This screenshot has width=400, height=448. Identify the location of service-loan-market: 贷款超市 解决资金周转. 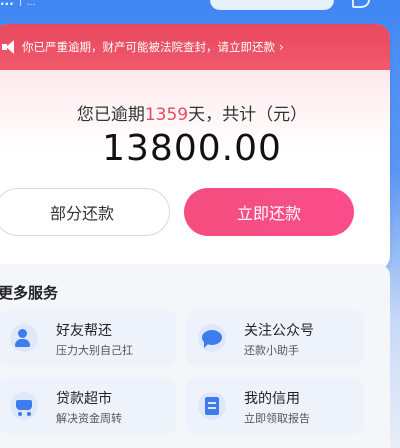
(88, 406).